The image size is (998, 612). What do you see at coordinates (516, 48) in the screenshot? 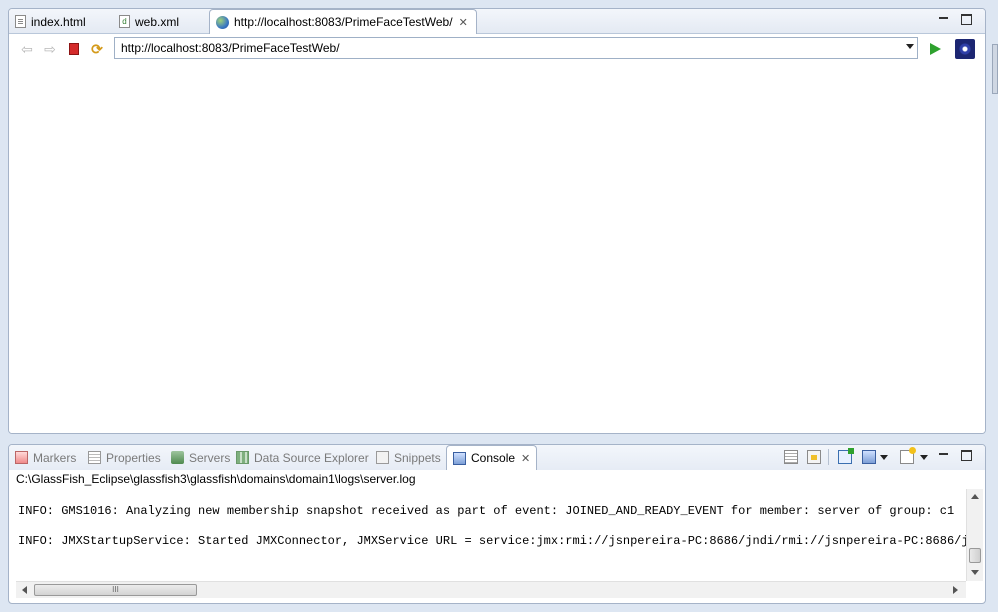
I see `url-input: http://localhost:8083/PrimeFaceTestWeb/` at bounding box center [516, 48].